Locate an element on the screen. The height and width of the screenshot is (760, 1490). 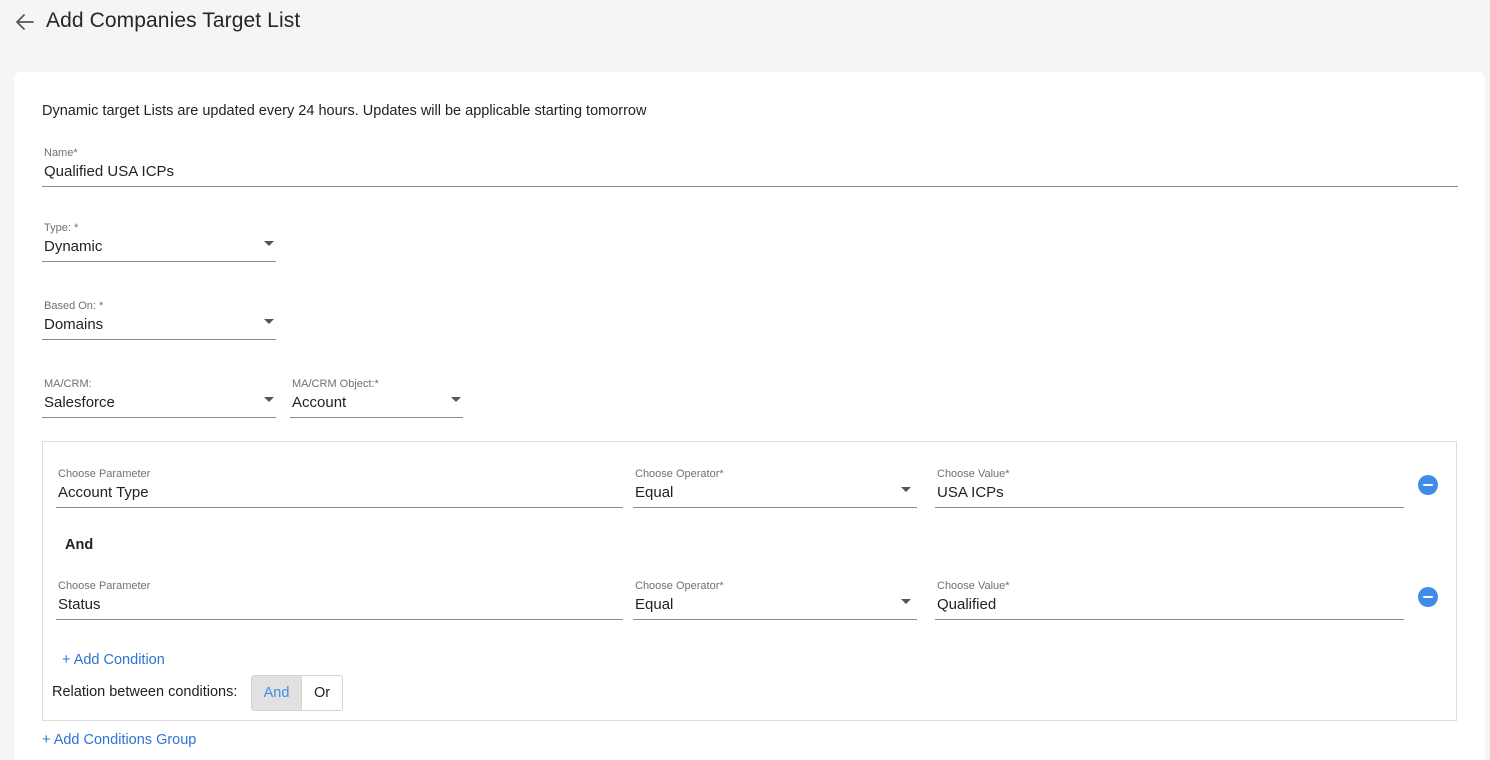
crm-underline is located at coordinates (159, 417).